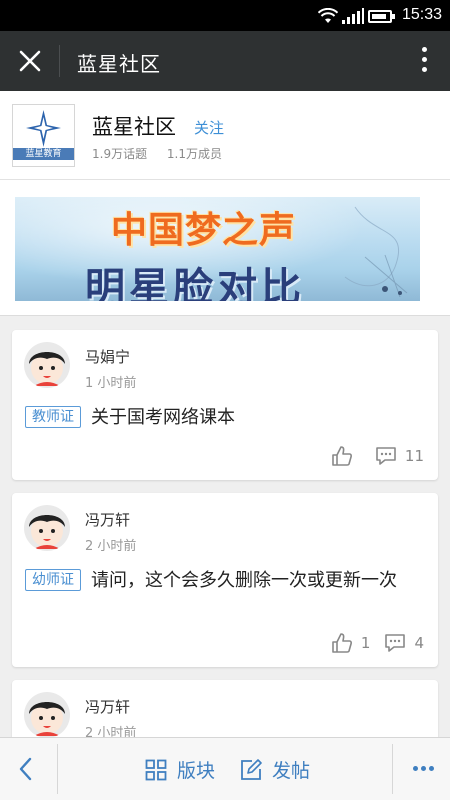  What do you see at coordinates (414, 456) in the screenshot?
I see `comment-count: 11` at bounding box center [414, 456].